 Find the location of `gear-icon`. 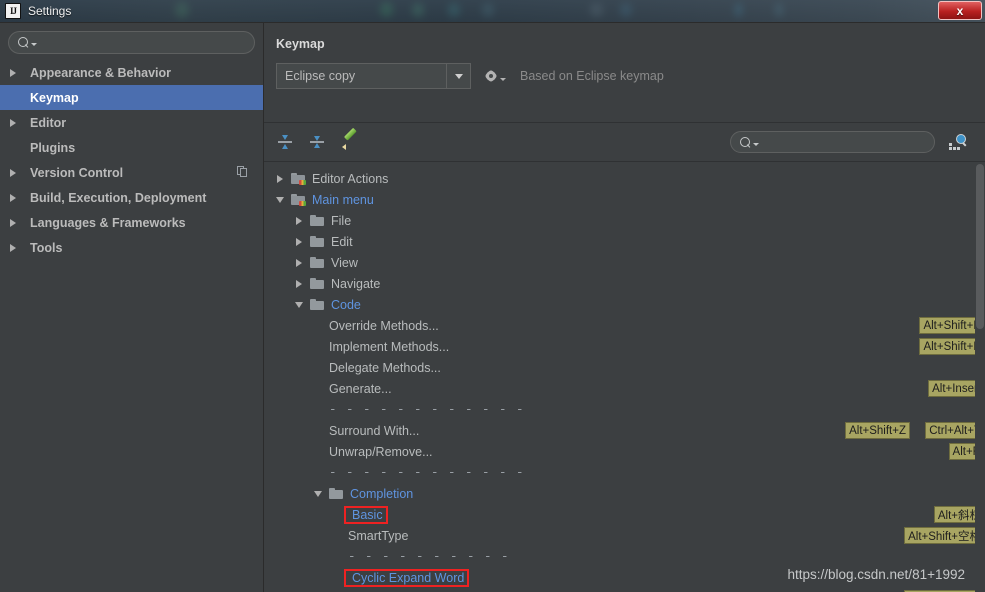

gear-icon is located at coordinates (490, 76).